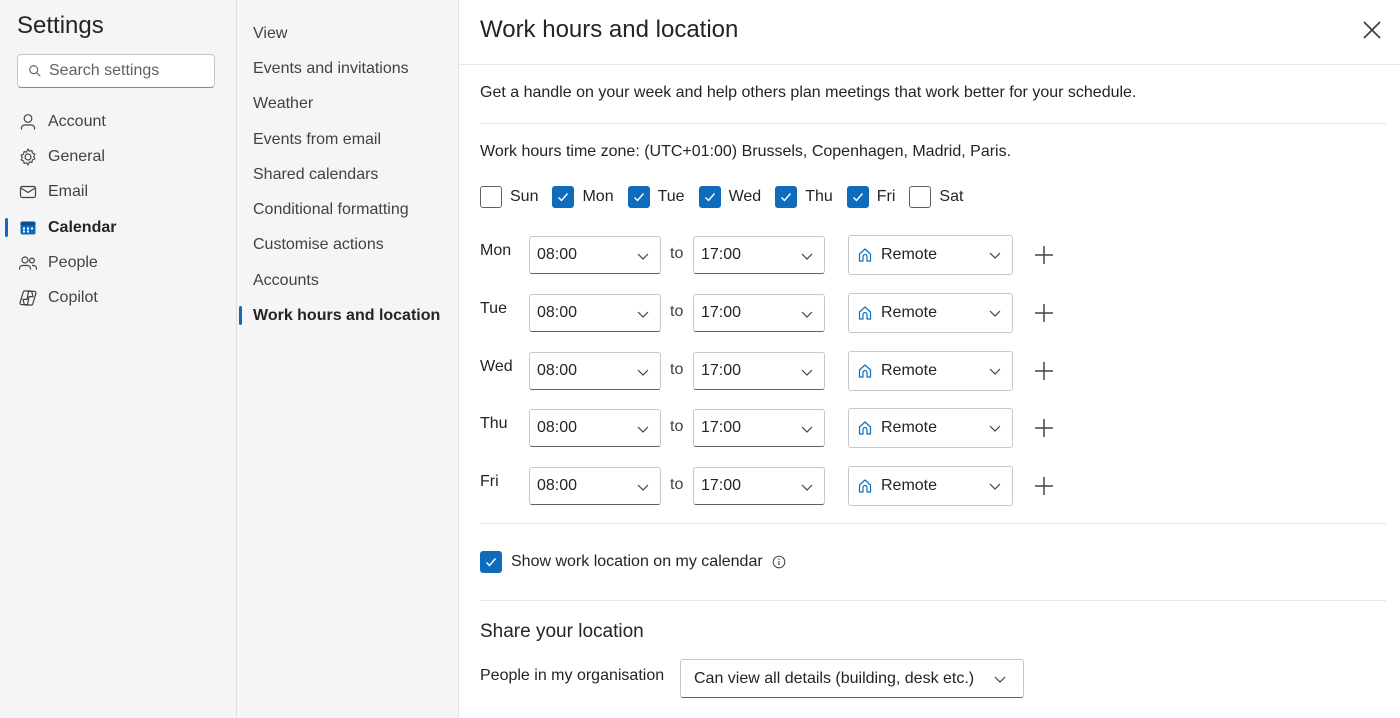 This screenshot has height=718, width=1400. I want to click on settings-title: Settings, so click(60, 25).